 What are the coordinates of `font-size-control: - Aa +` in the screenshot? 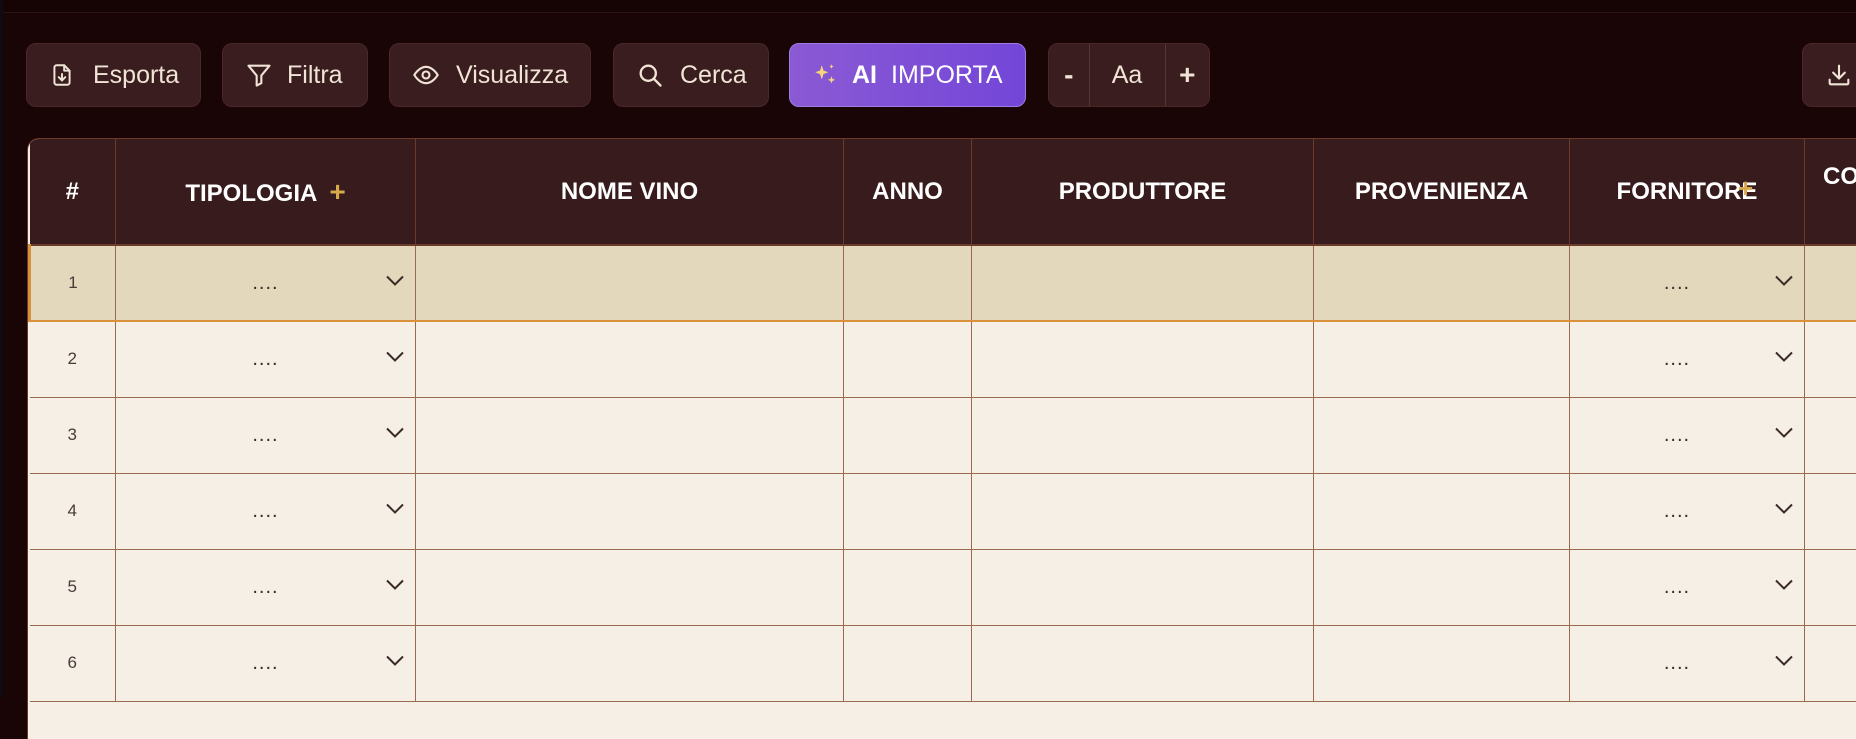 It's located at (1129, 75).